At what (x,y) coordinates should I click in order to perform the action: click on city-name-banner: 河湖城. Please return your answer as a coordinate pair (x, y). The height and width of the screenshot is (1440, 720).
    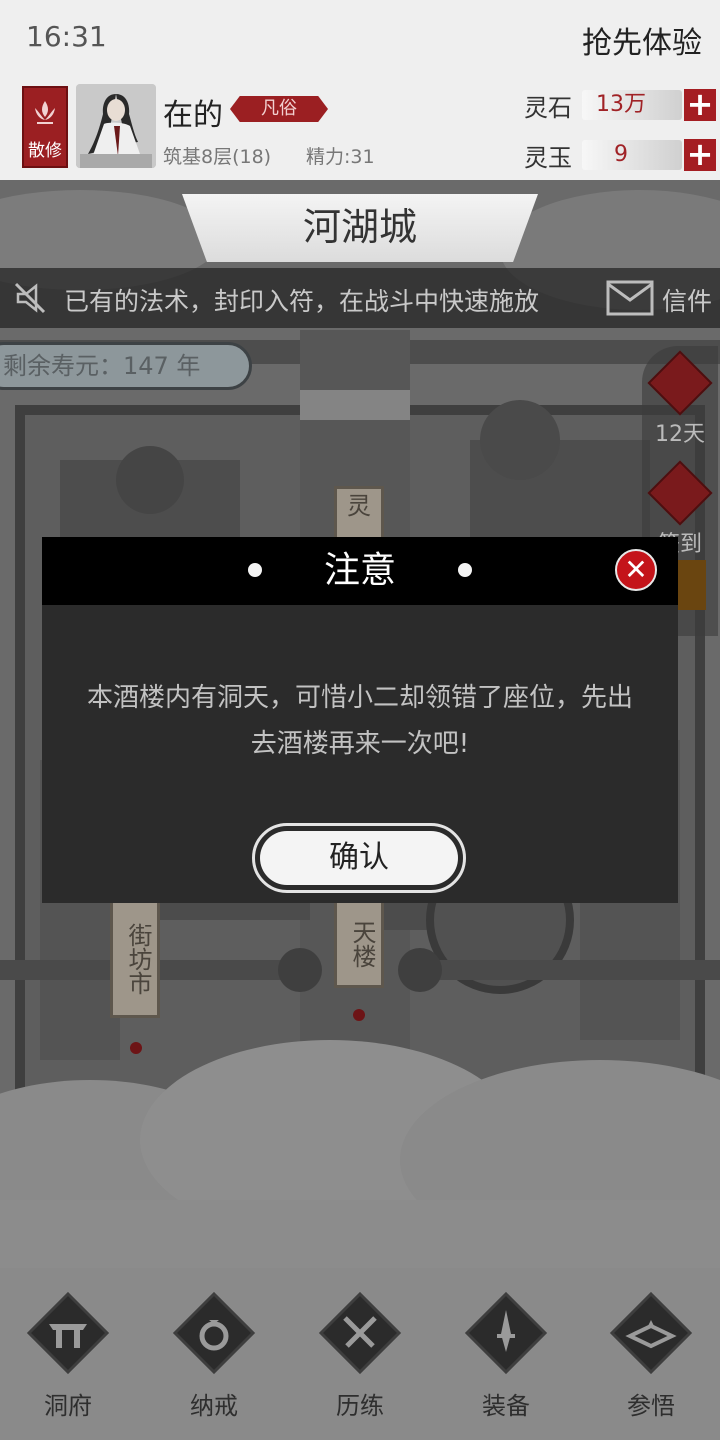
    Looking at the image, I should click on (360, 228).